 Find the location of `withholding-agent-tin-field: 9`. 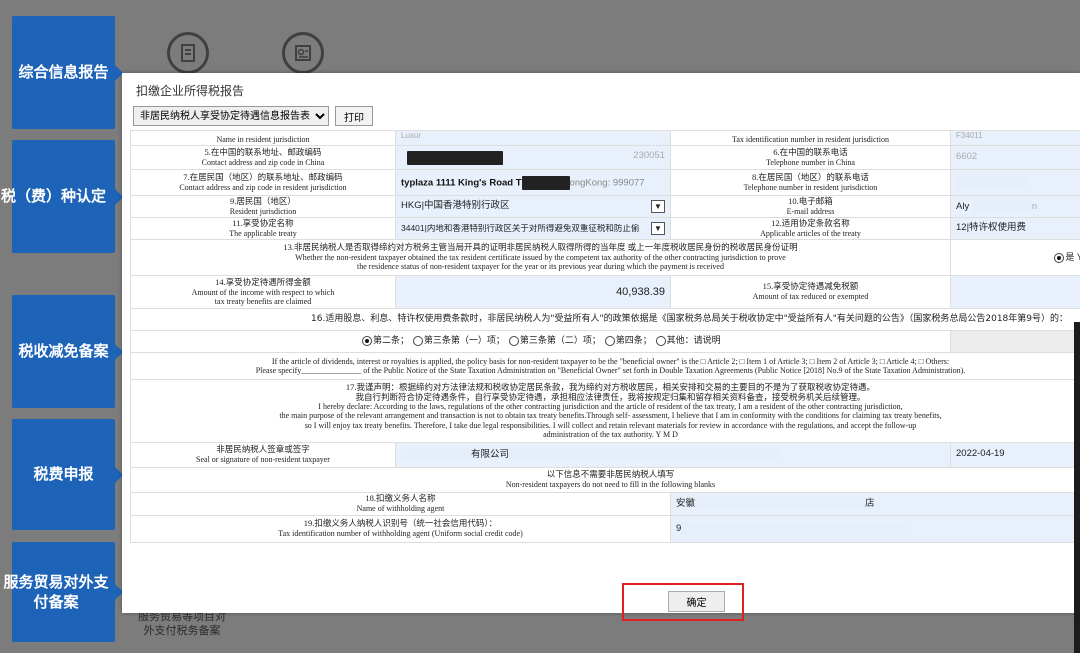

withholding-agent-tin-field: 9 is located at coordinates (875, 528).